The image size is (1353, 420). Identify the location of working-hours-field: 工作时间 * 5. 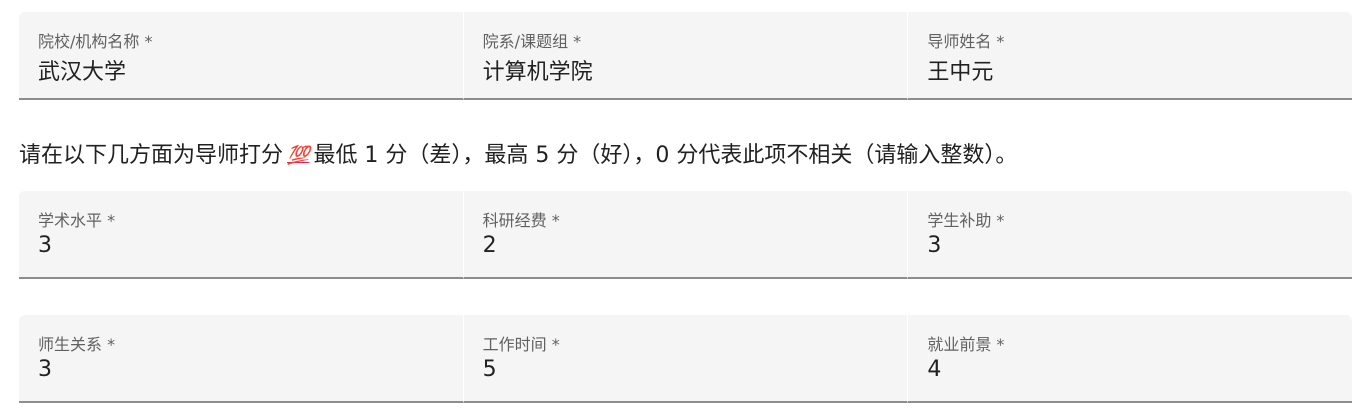
(685, 359).